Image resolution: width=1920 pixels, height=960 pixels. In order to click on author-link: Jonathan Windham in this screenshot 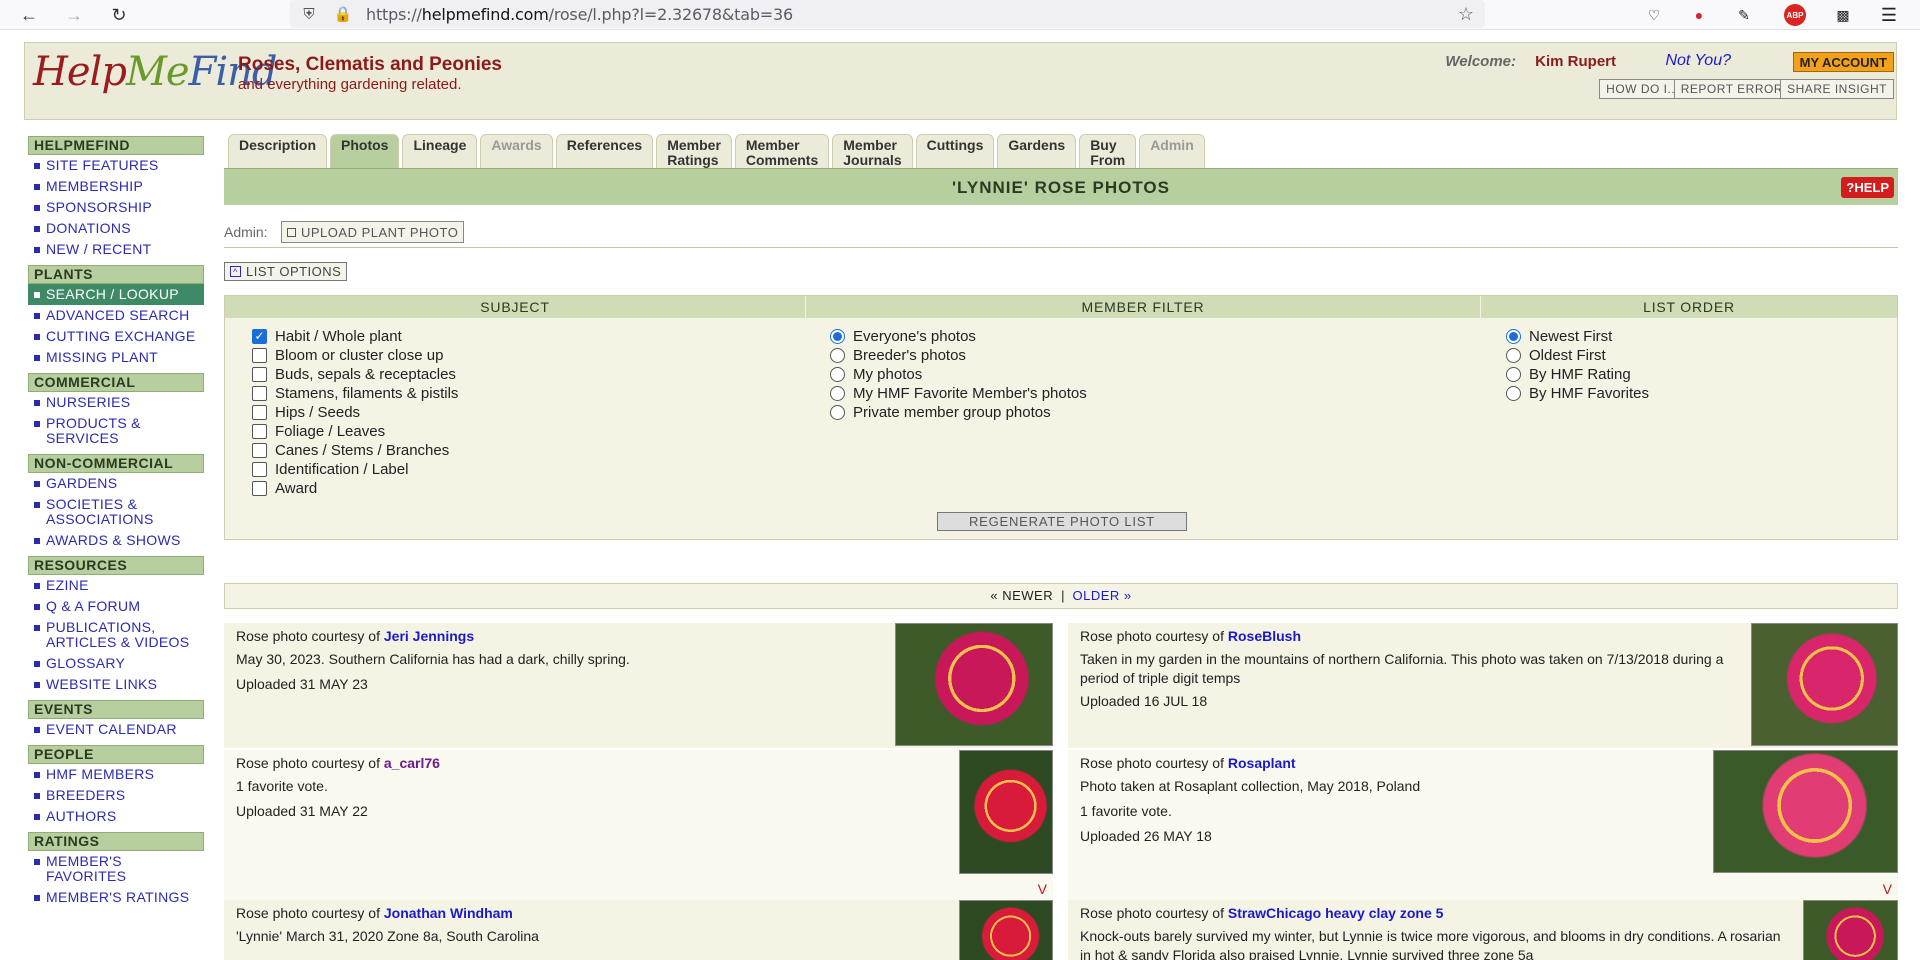, I will do `click(448, 913)`.